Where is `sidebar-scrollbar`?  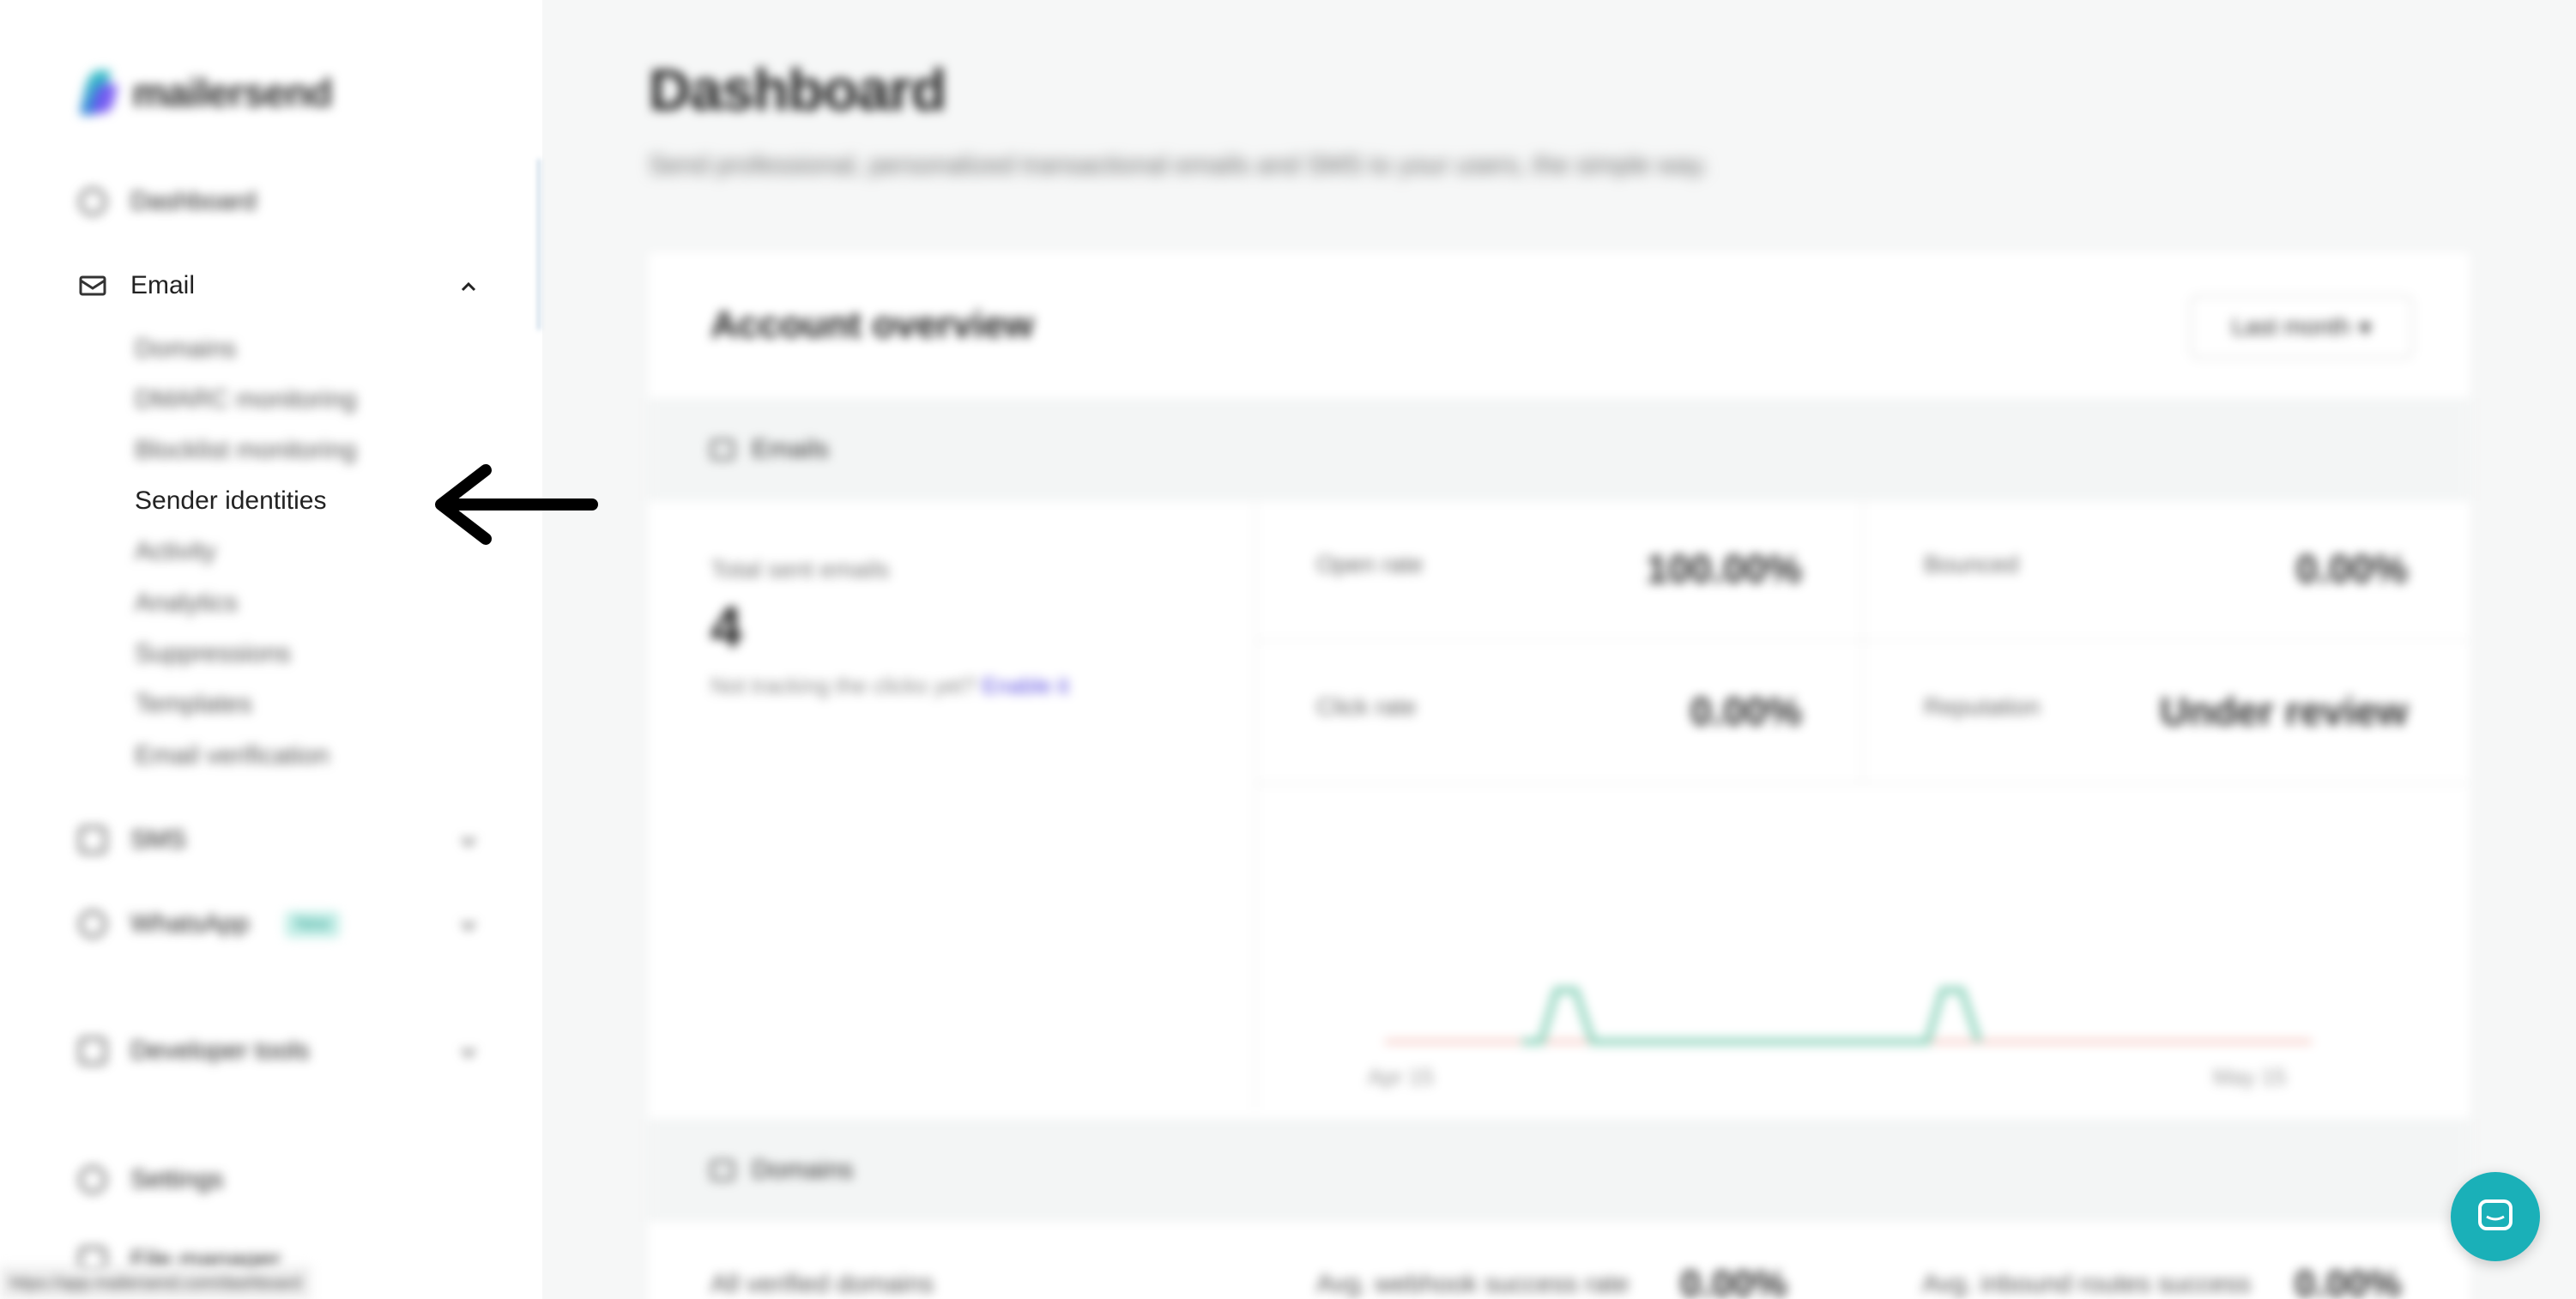 sidebar-scrollbar is located at coordinates (539, 244).